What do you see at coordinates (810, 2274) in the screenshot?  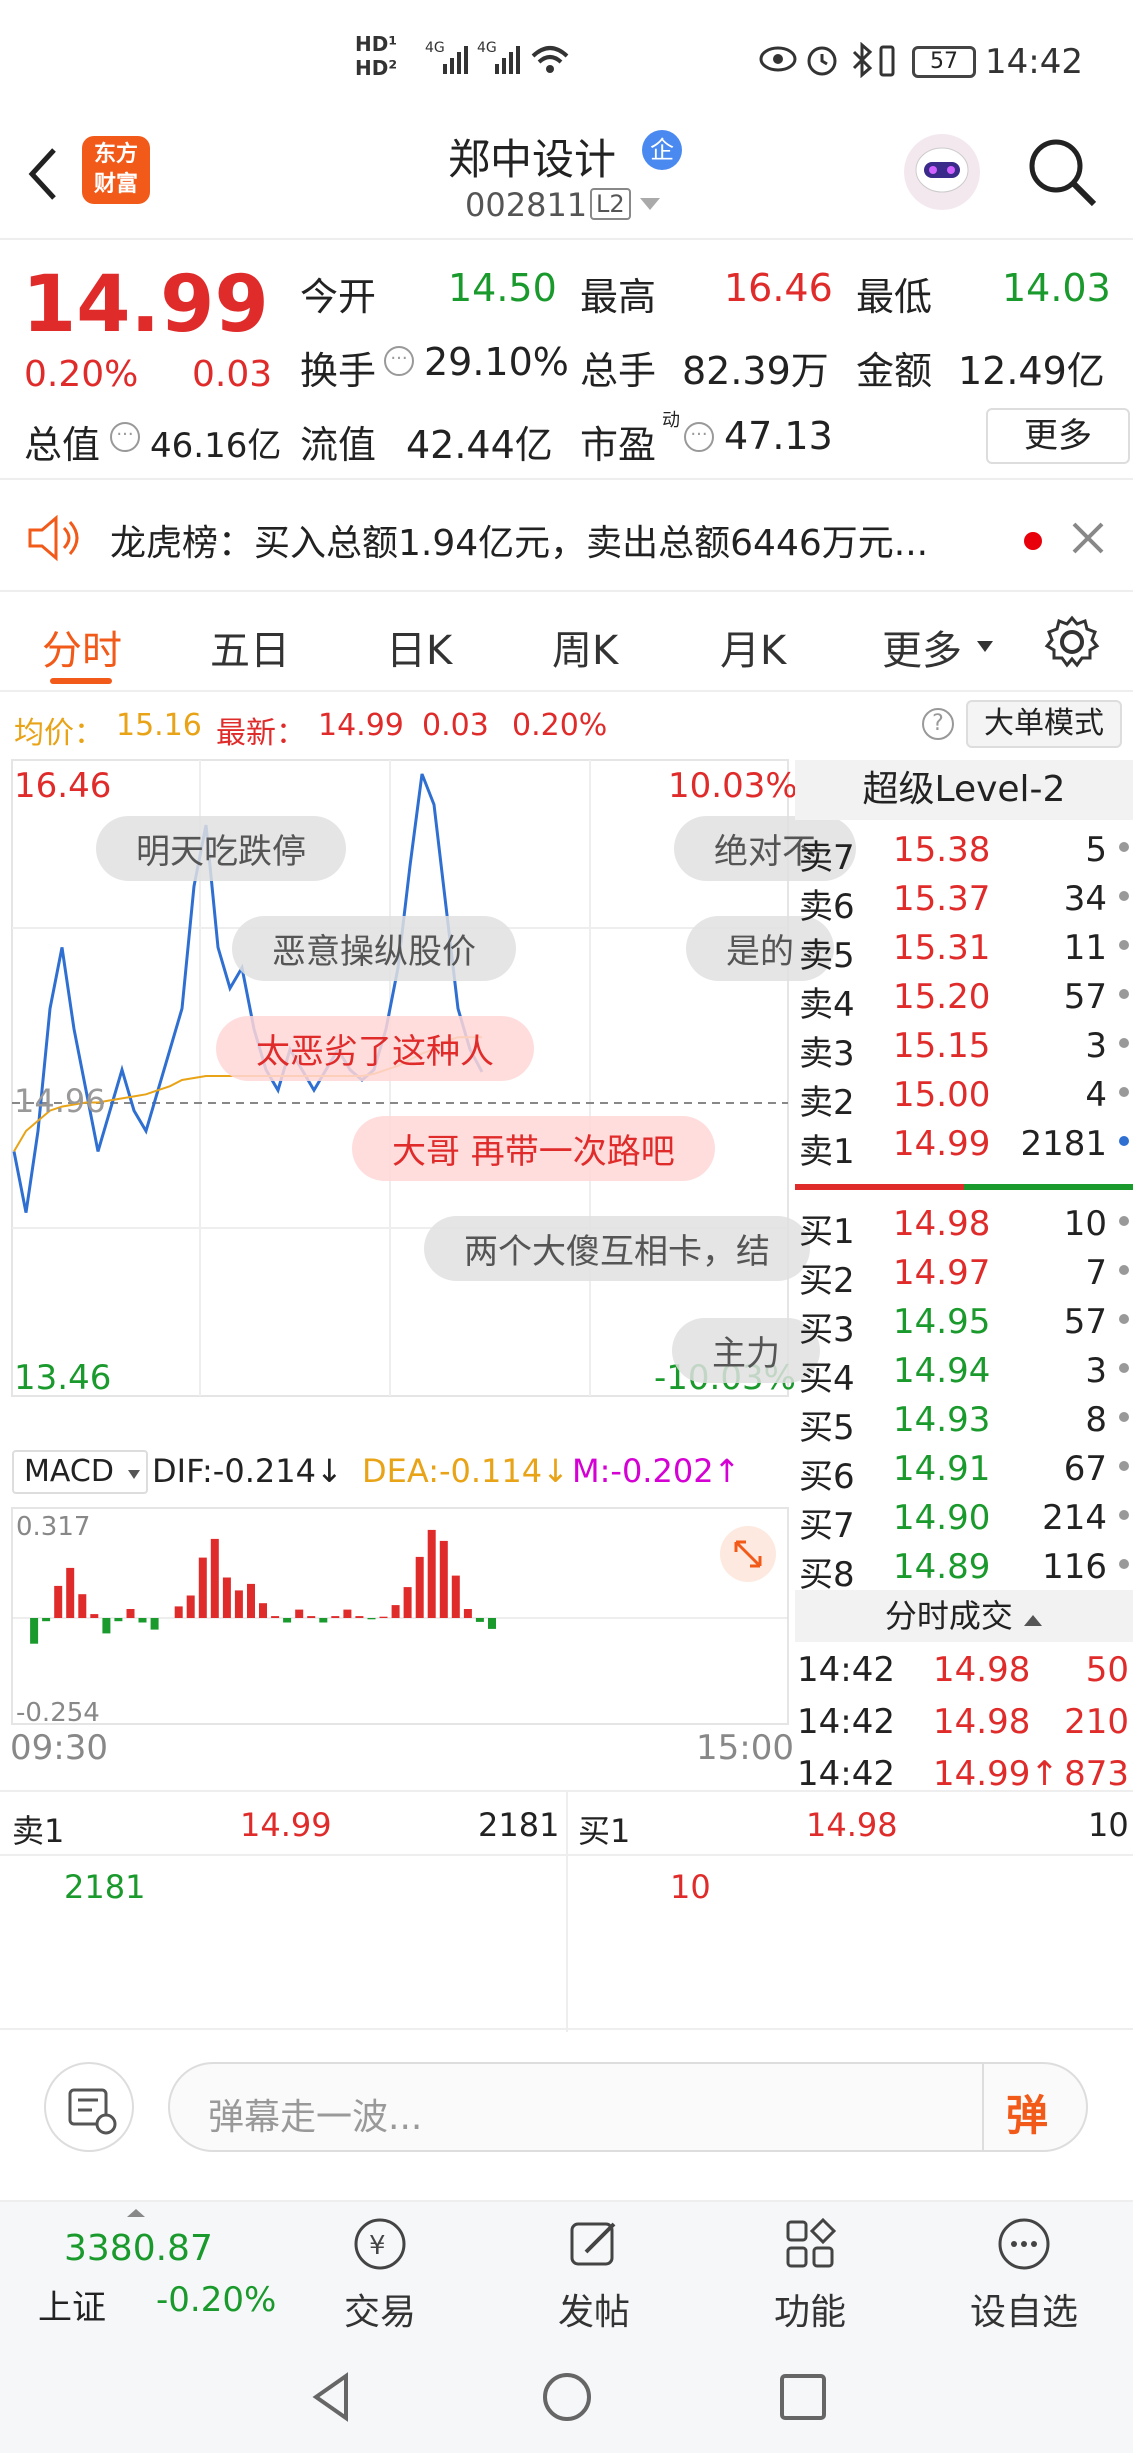 I see `nav-function: 功能` at bounding box center [810, 2274].